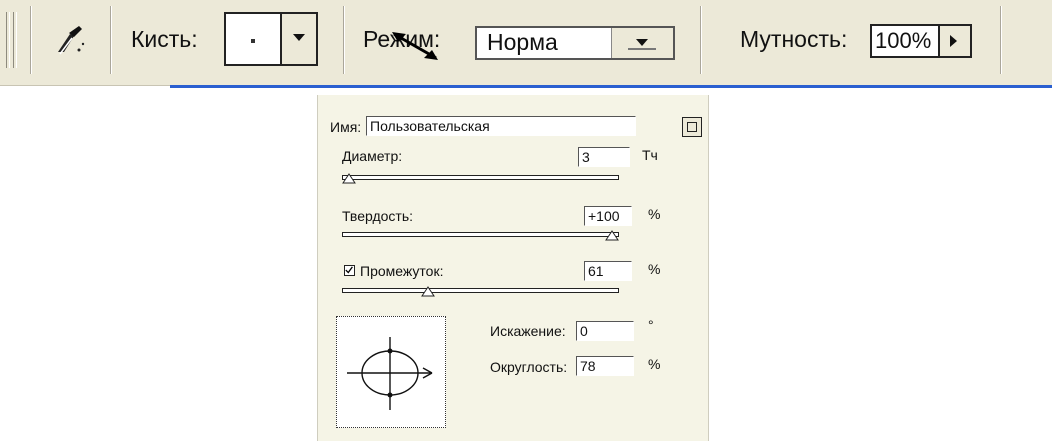 The image size is (1052, 441). I want to click on roundness-input: 78, so click(605, 366).